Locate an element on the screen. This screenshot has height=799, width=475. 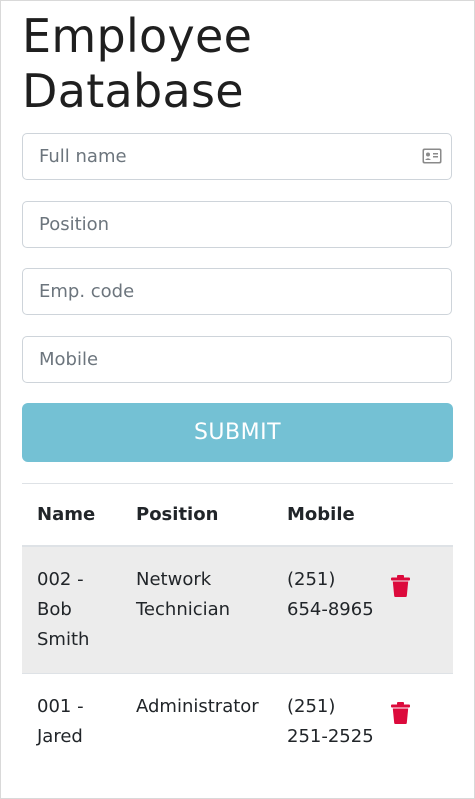
emp-code-field is located at coordinates (237, 291).